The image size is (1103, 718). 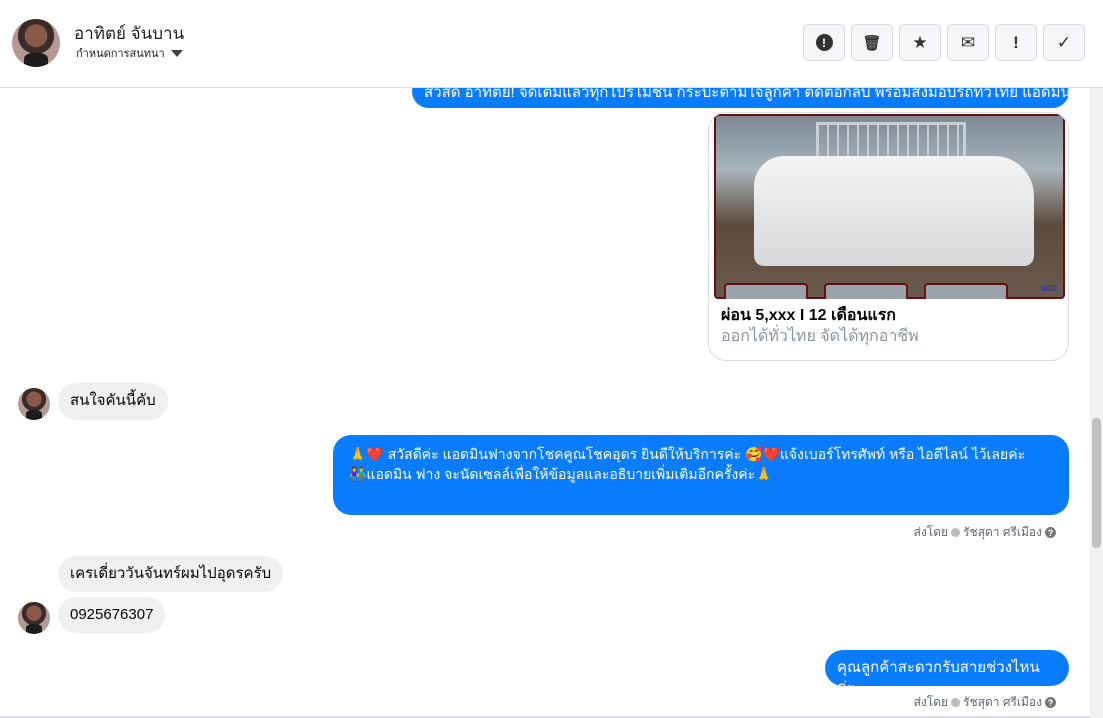 I want to click on envelope-icon: ✉, so click(x=968, y=42).